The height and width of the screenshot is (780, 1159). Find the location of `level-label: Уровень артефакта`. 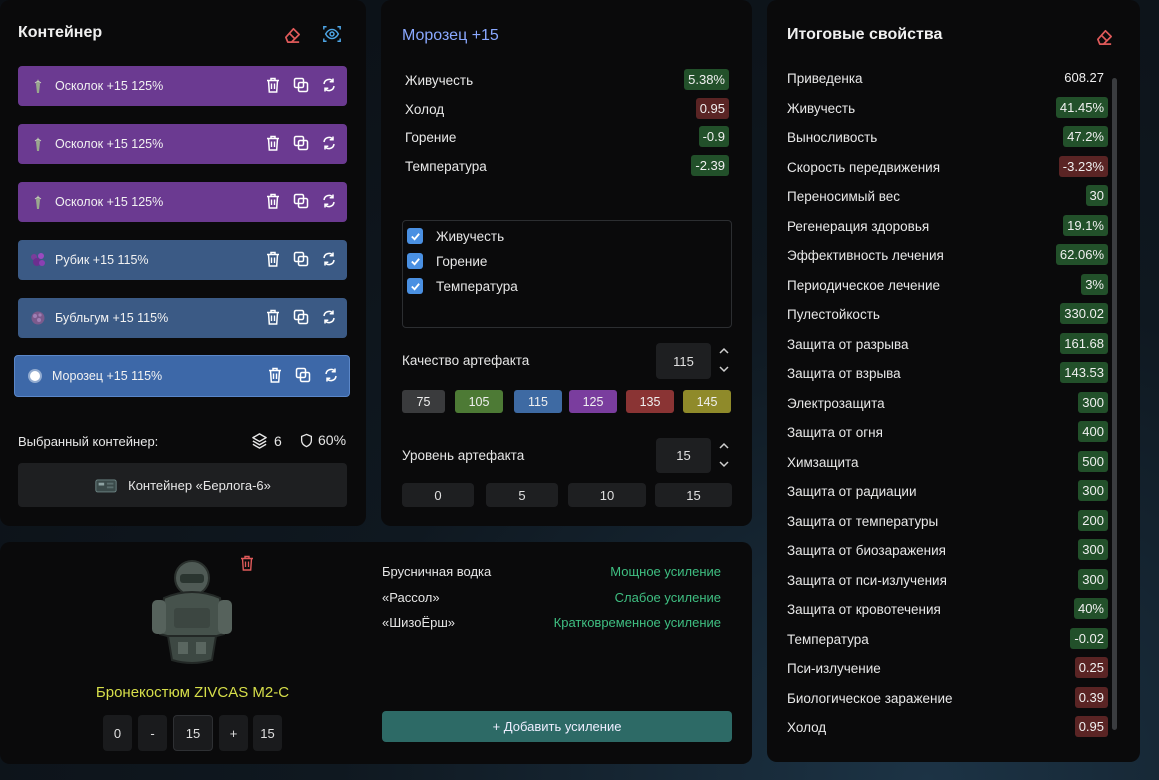

level-label: Уровень артефакта is located at coordinates (463, 455).